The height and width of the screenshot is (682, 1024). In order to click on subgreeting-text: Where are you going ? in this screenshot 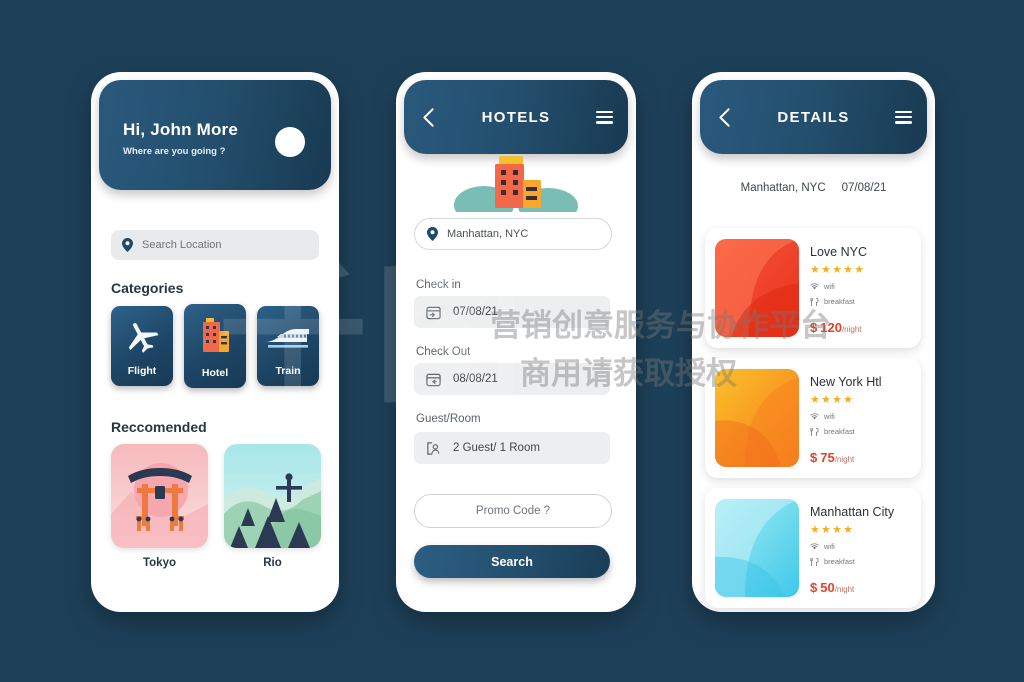, I will do `click(174, 151)`.